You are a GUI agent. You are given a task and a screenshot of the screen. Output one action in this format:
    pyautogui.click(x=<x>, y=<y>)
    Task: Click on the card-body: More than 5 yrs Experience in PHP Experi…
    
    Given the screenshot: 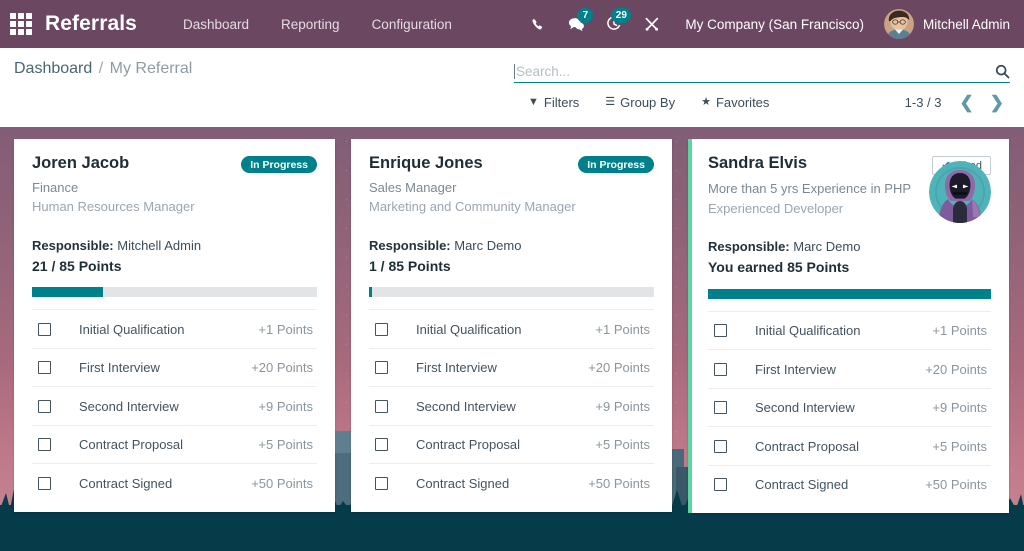 What is the action you would take?
    pyautogui.click(x=849, y=219)
    